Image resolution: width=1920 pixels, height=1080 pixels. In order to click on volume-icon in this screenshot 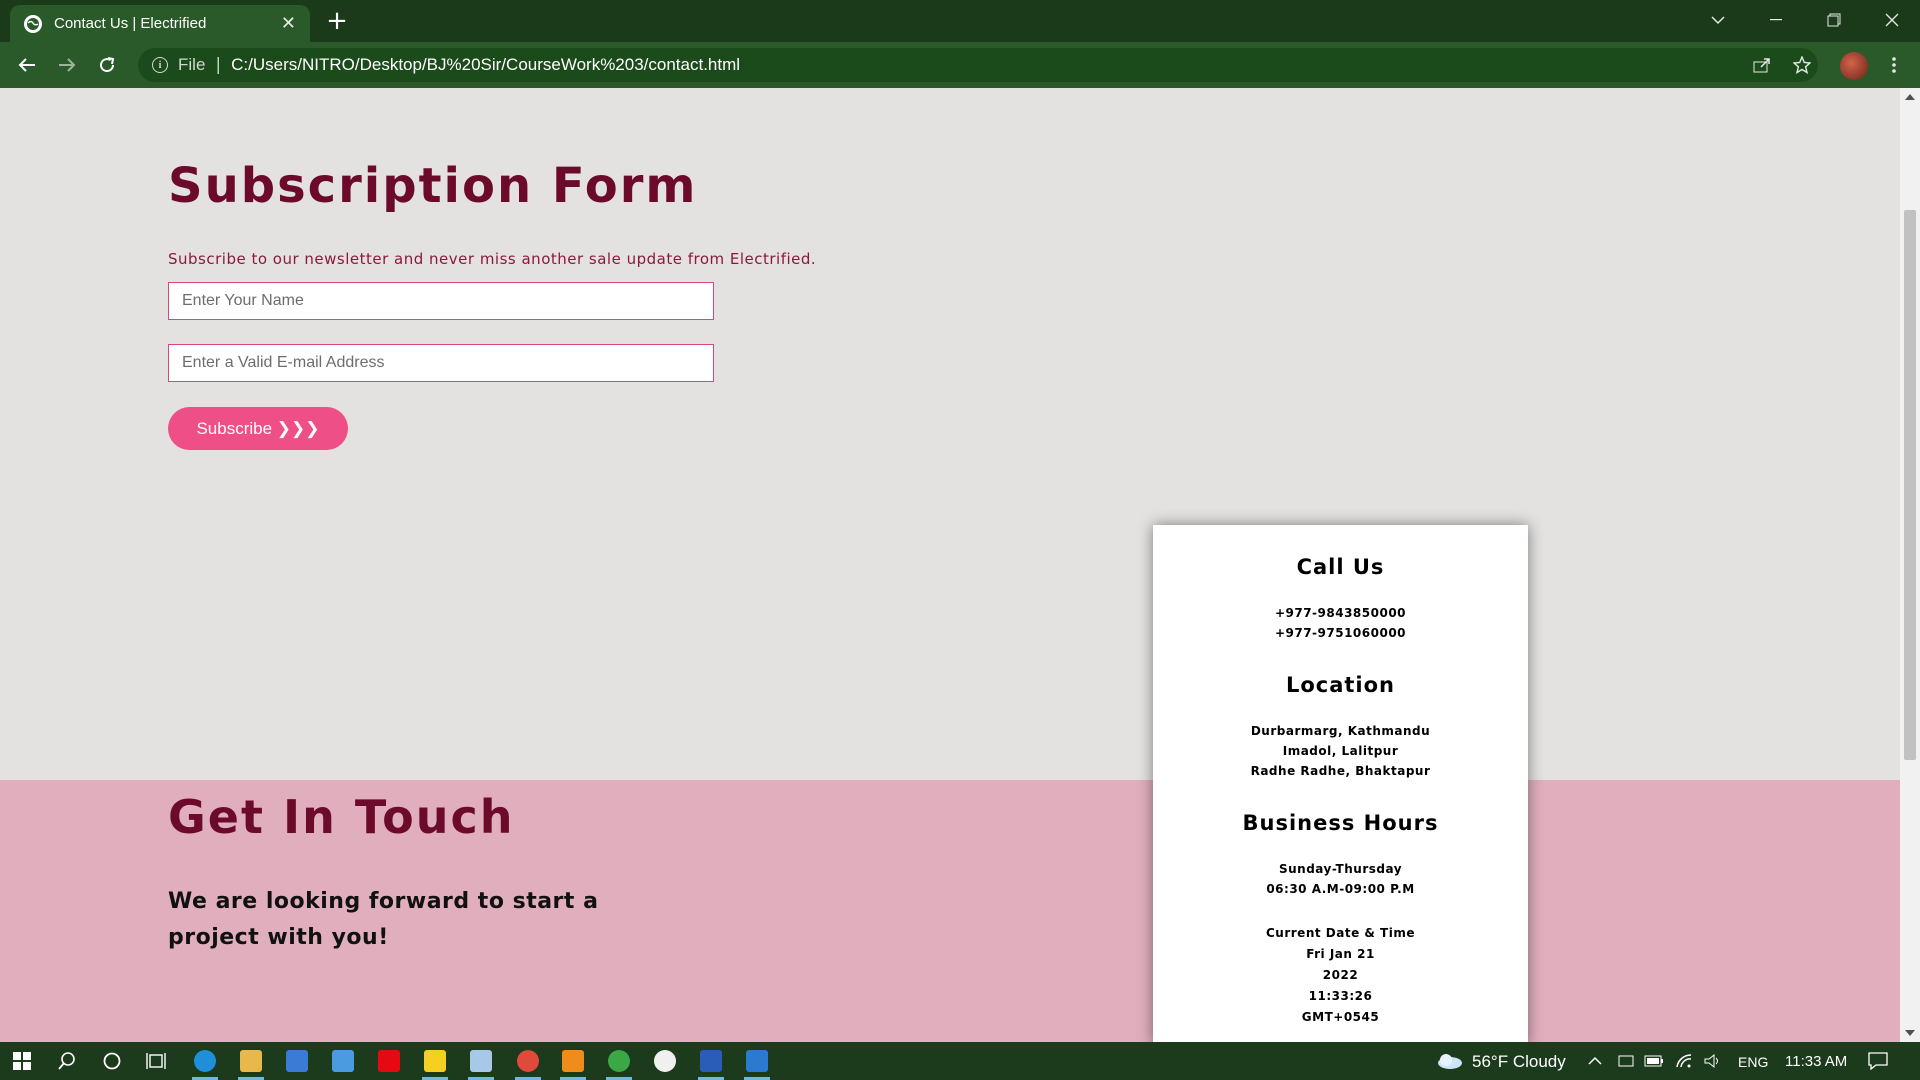, I will do `click(1712, 1061)`.